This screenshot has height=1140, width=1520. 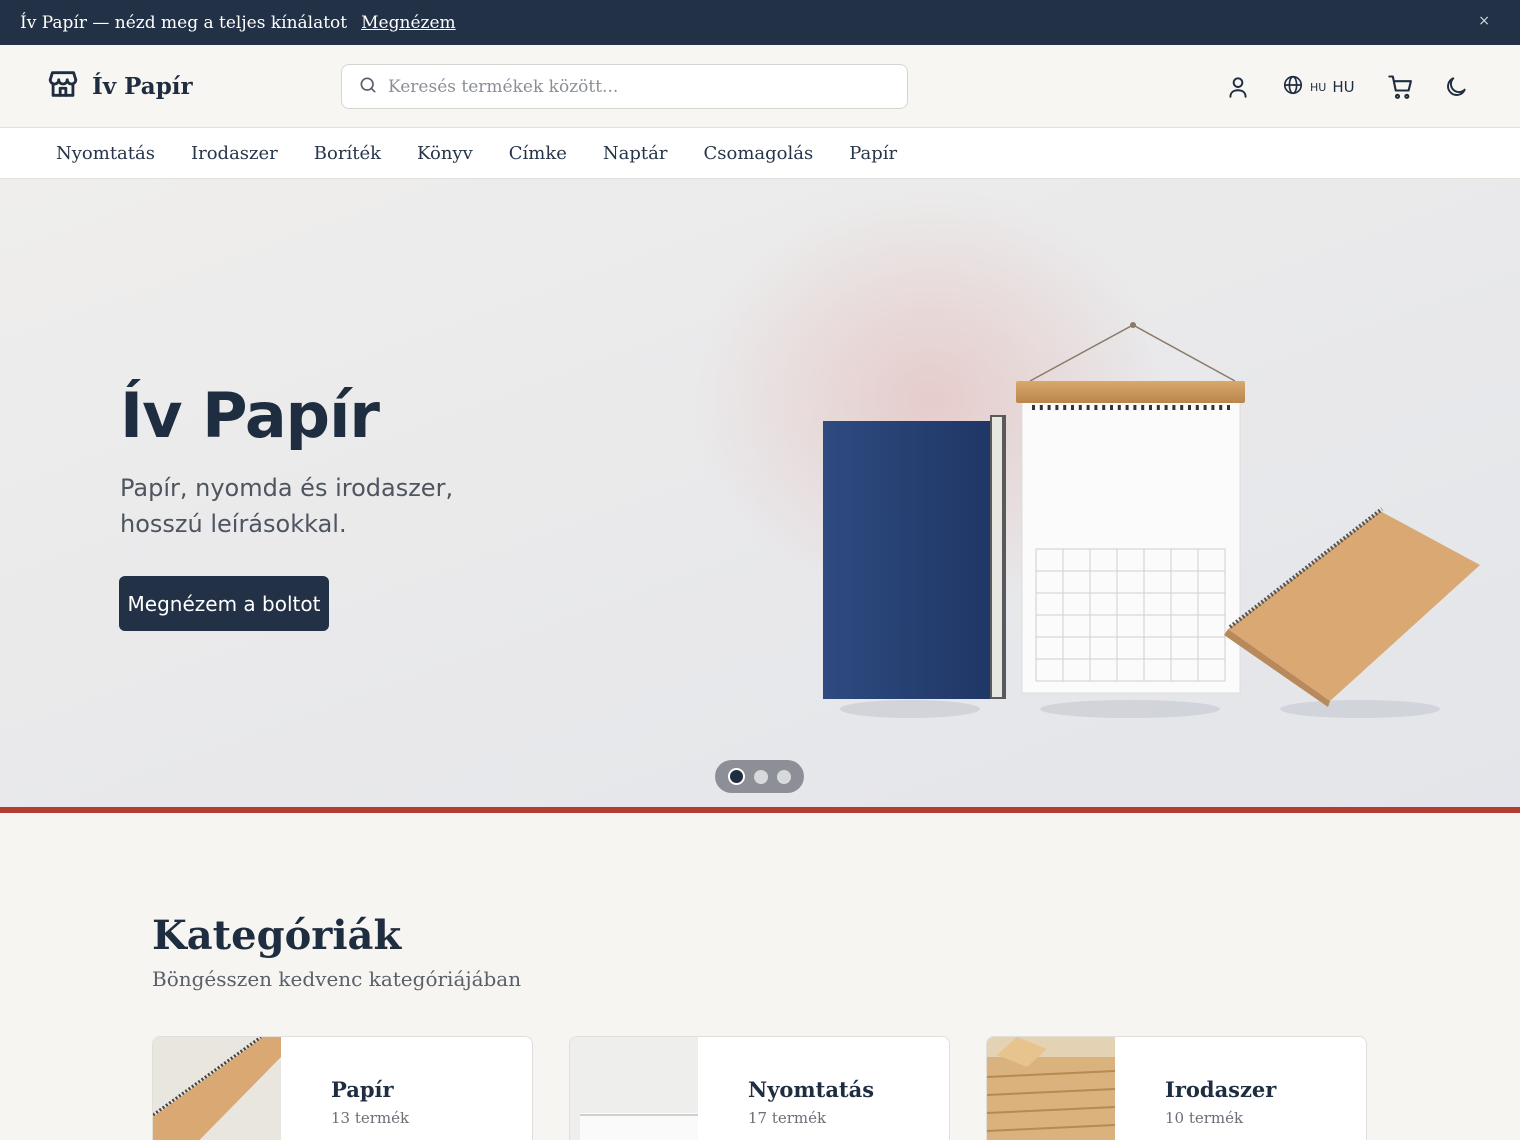 What do you see at coordinates (347, 153) in the screenshot?
I see `nav-item-boritek: Boríték` at bounding box center [347, 153].